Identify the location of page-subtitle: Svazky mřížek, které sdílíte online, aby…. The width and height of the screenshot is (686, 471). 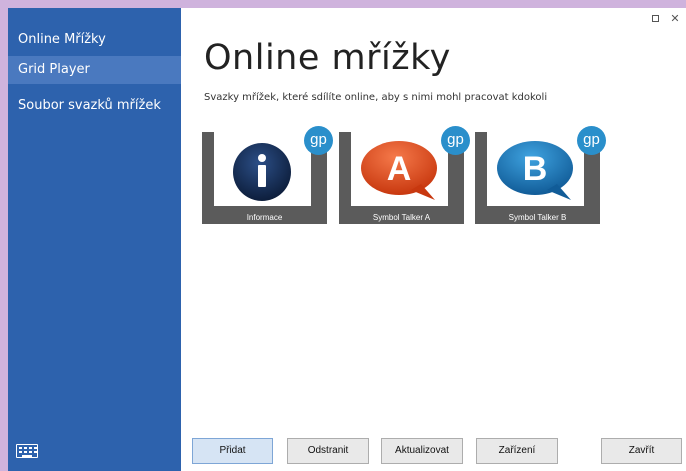
(376, 97).